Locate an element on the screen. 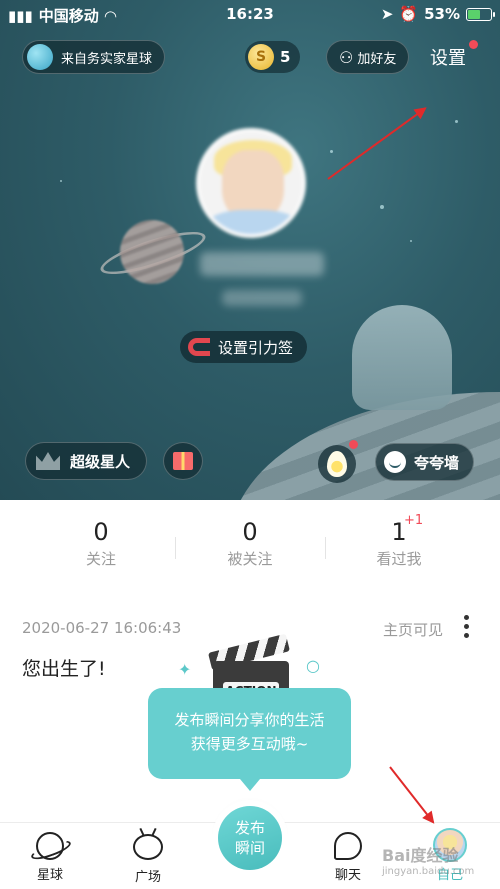 The width and height of the screenshot is (500, 889). notification-dot is located at coordinates (473, 44).